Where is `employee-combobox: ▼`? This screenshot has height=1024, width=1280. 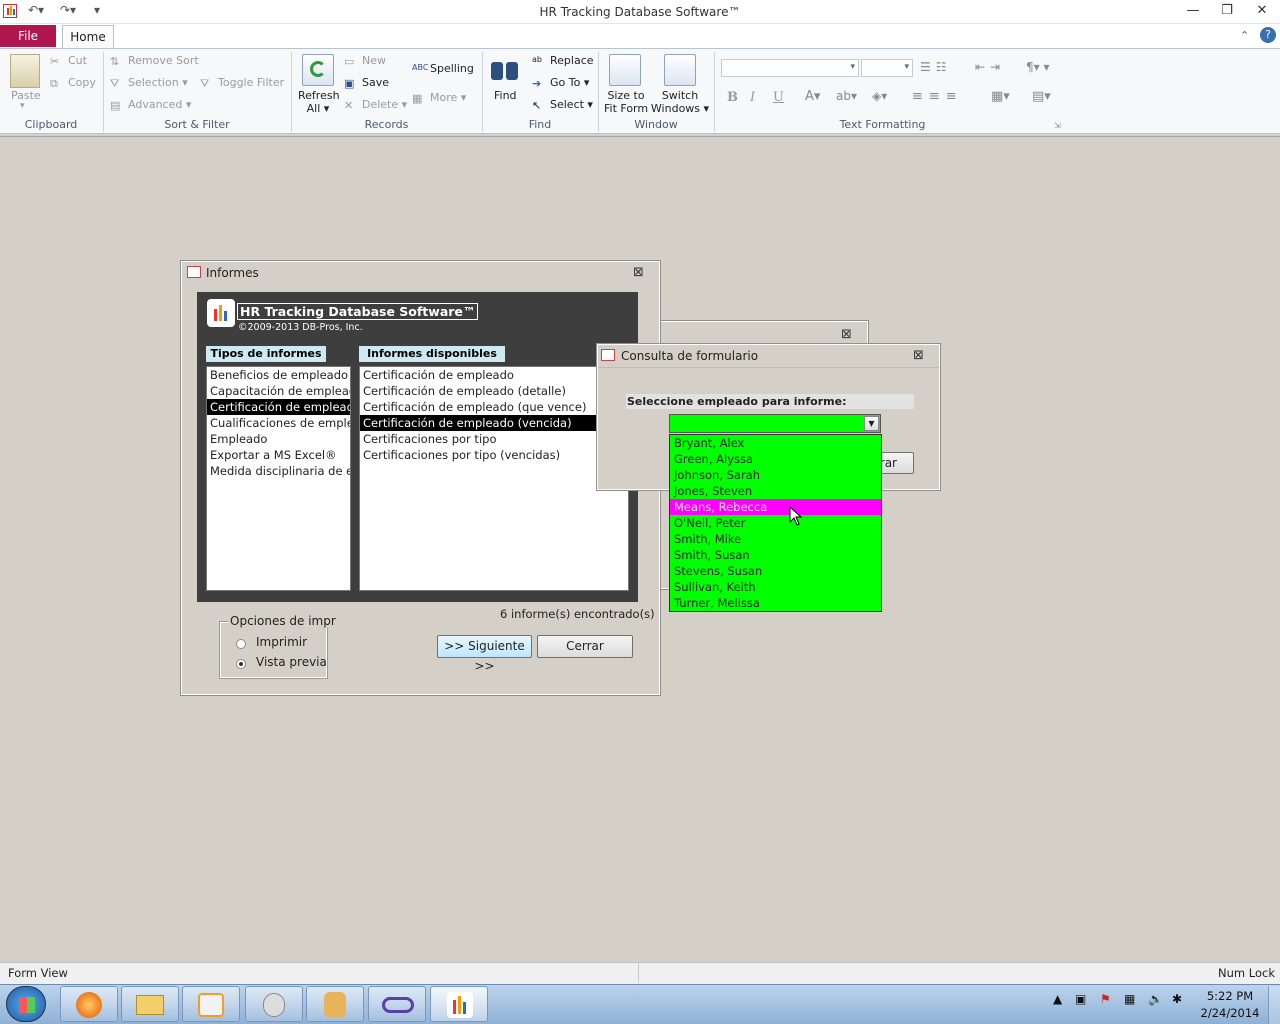
employee-combobox: ▼ is located at coordinates (775, 423).